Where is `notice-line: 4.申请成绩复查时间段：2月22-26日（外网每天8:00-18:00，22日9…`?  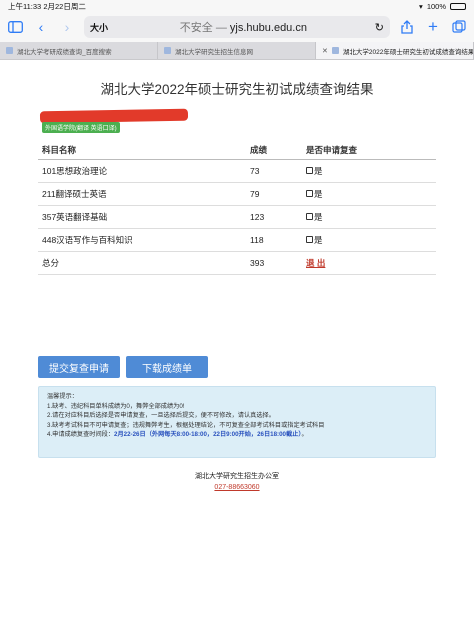 notice-line: 4.申请成绩复查时间段：2月22-26日（外网每天8:00-18:00，22日9… is located at coordinates (237, 435).